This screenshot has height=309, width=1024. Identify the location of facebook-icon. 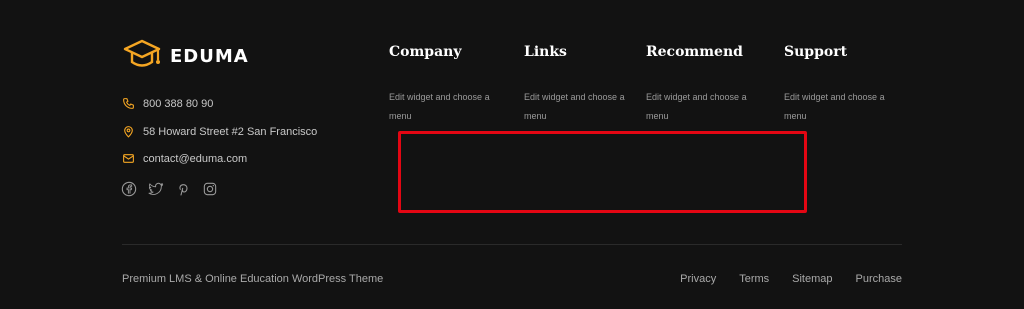
(129, 189).